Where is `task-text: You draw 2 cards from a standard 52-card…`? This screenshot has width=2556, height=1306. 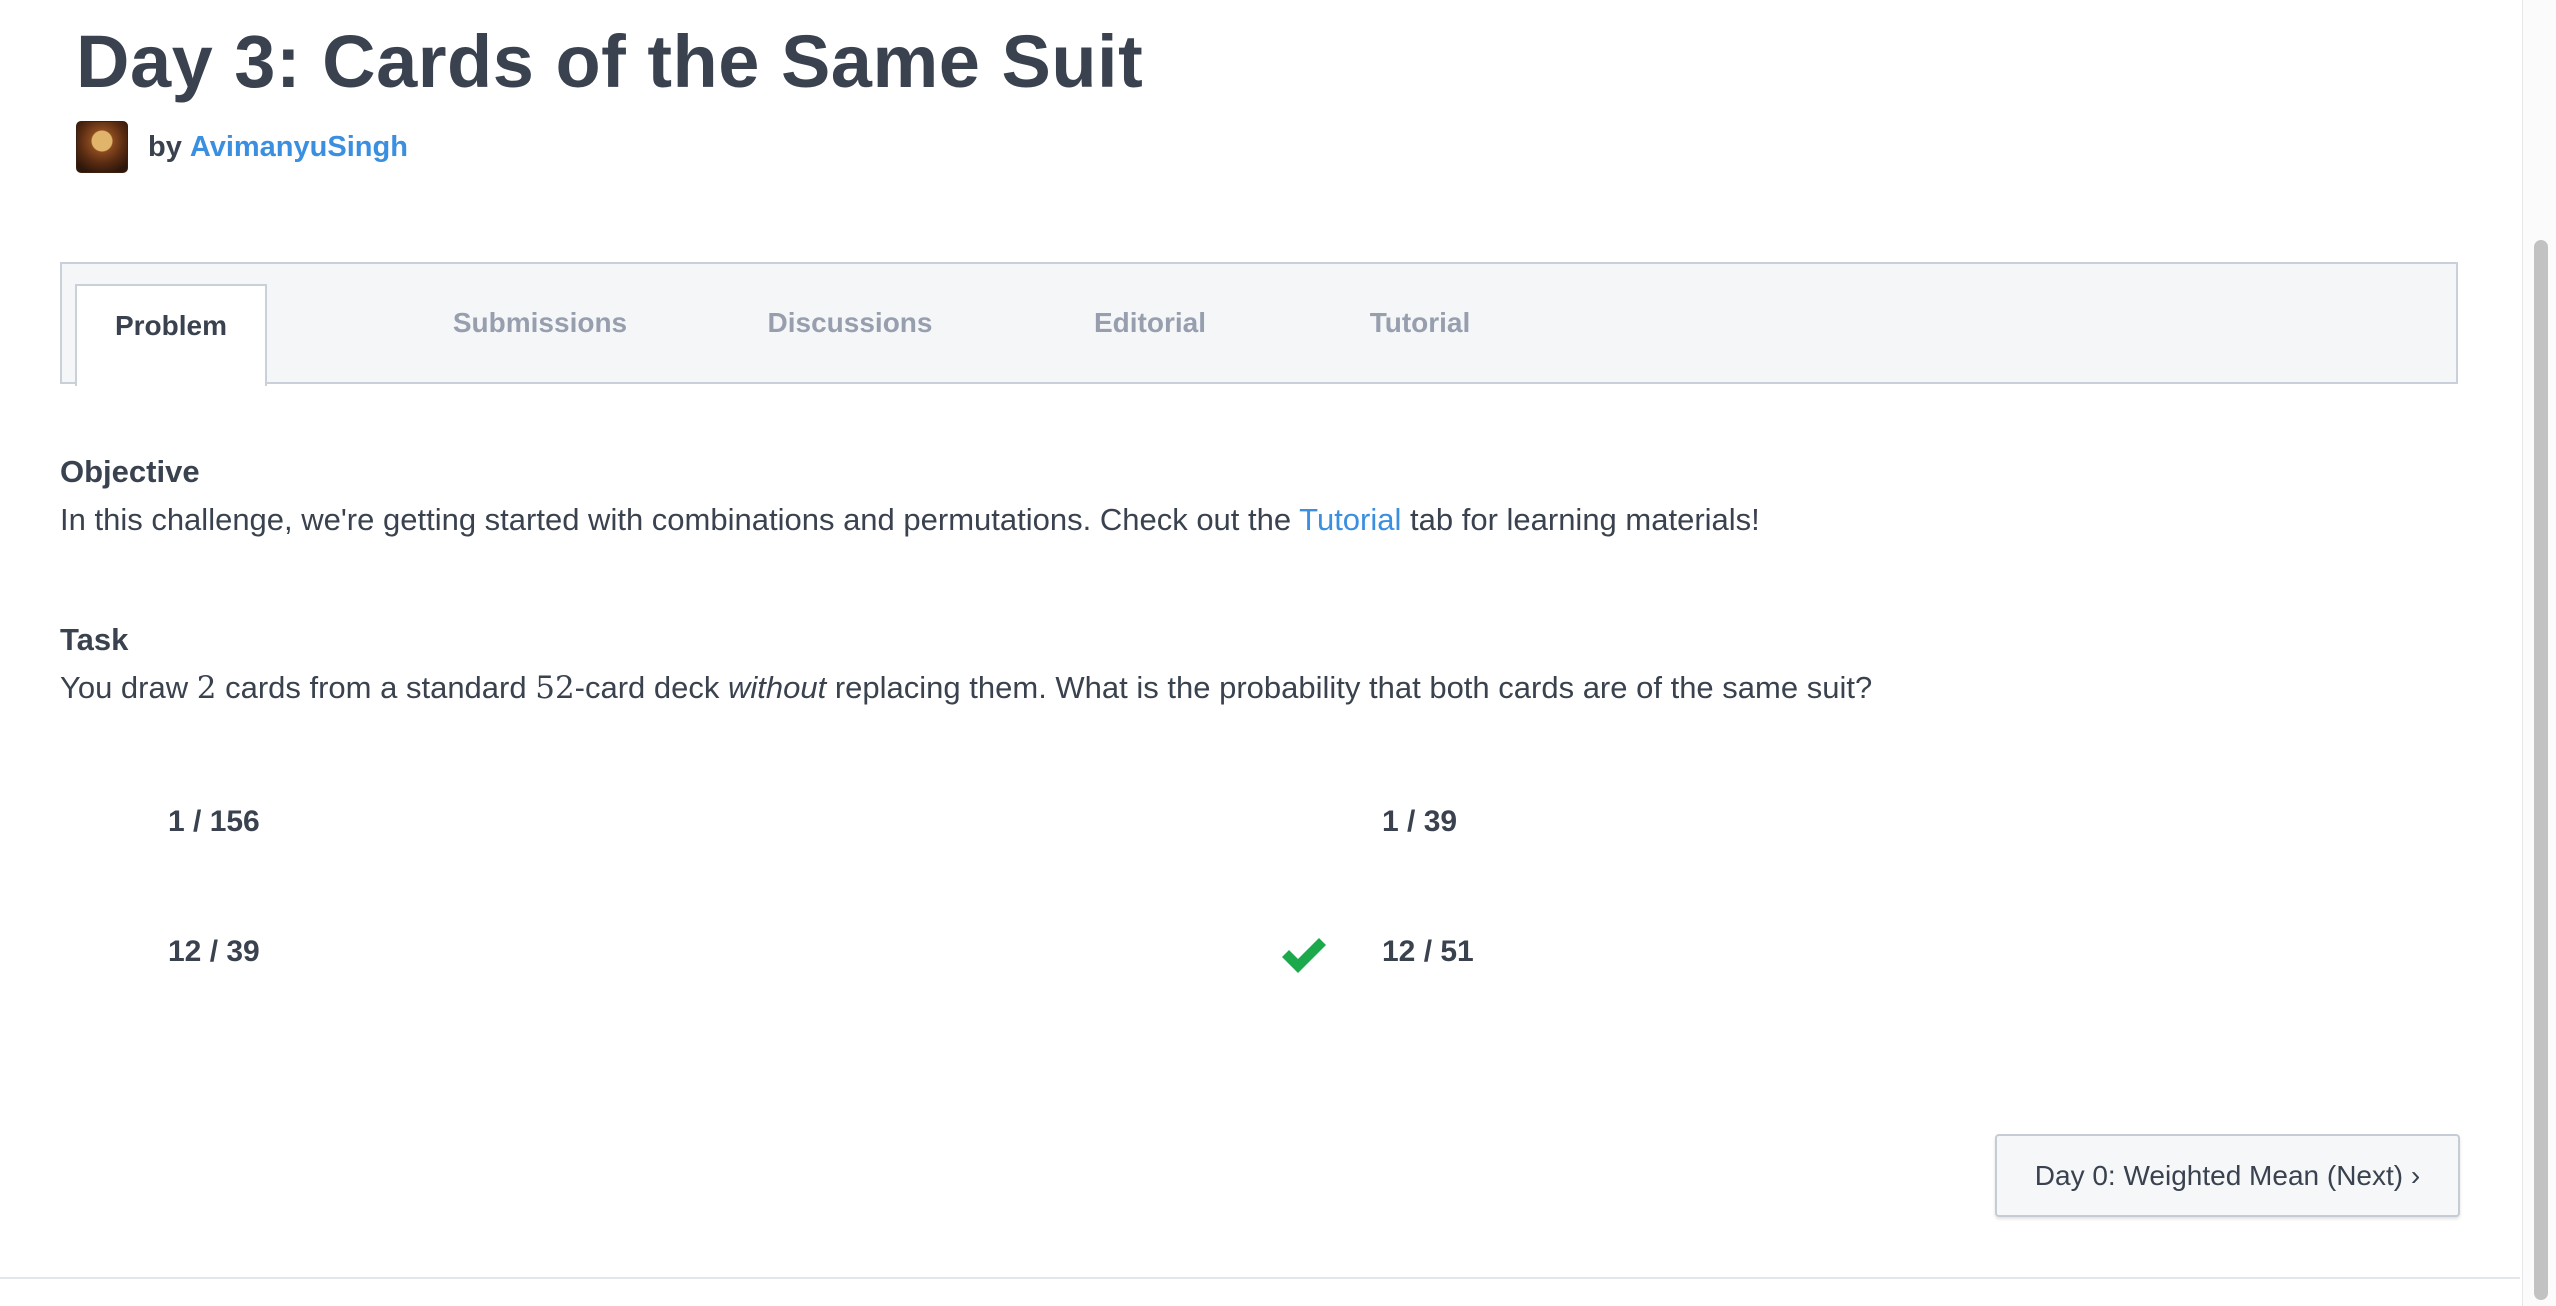 task-text: You draw 2 cards from a standard 52-card… is located at coordinates (966, 688).